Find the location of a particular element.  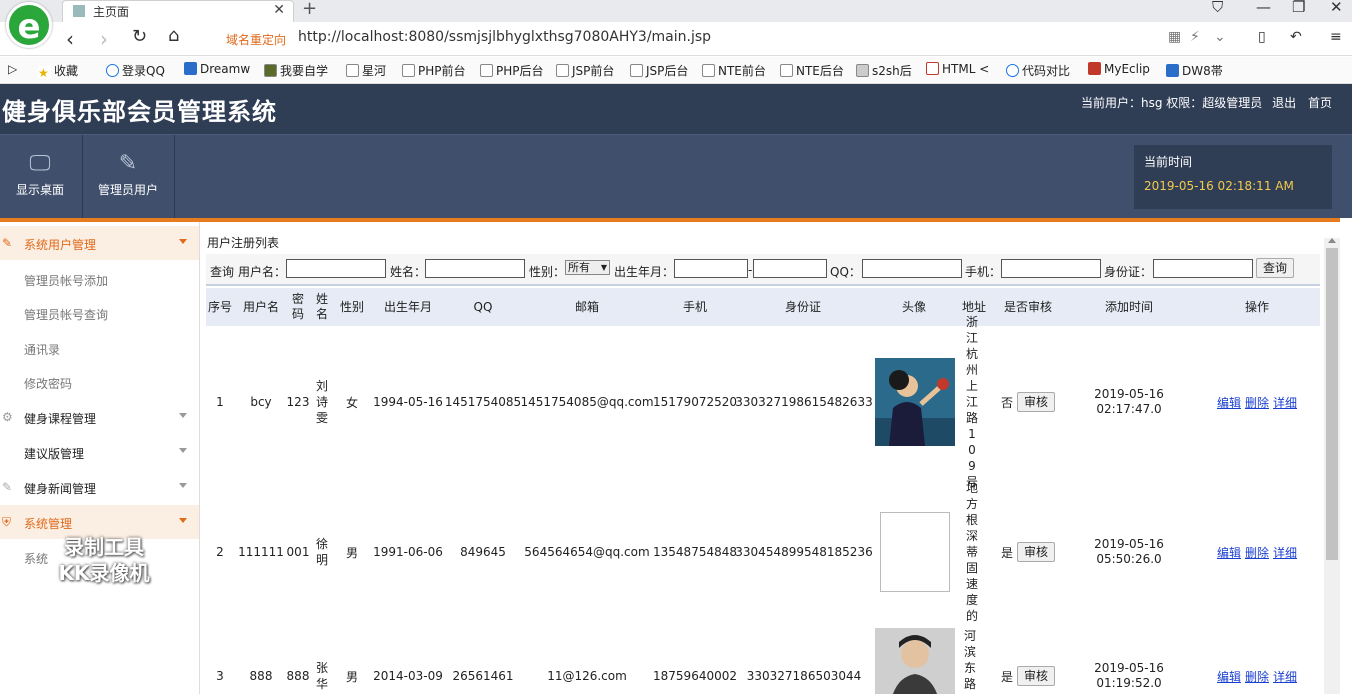

column-header: 操作 is located at coordinates (1256, 306).